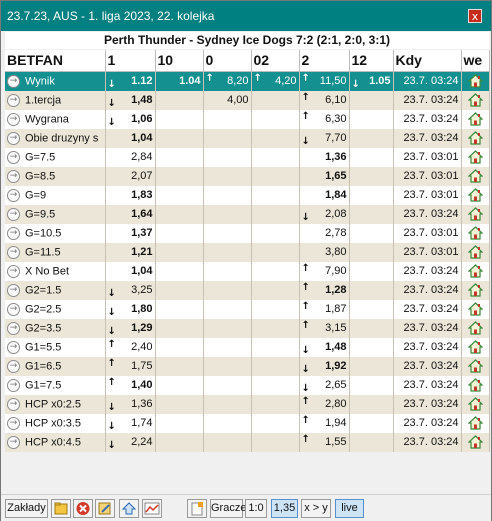 This screenshot has width=492, height=521. What do you see at coordinates (284, 508) in the screenshot?
I see `odds-button: 1,35` at bounding box center [284, 508].